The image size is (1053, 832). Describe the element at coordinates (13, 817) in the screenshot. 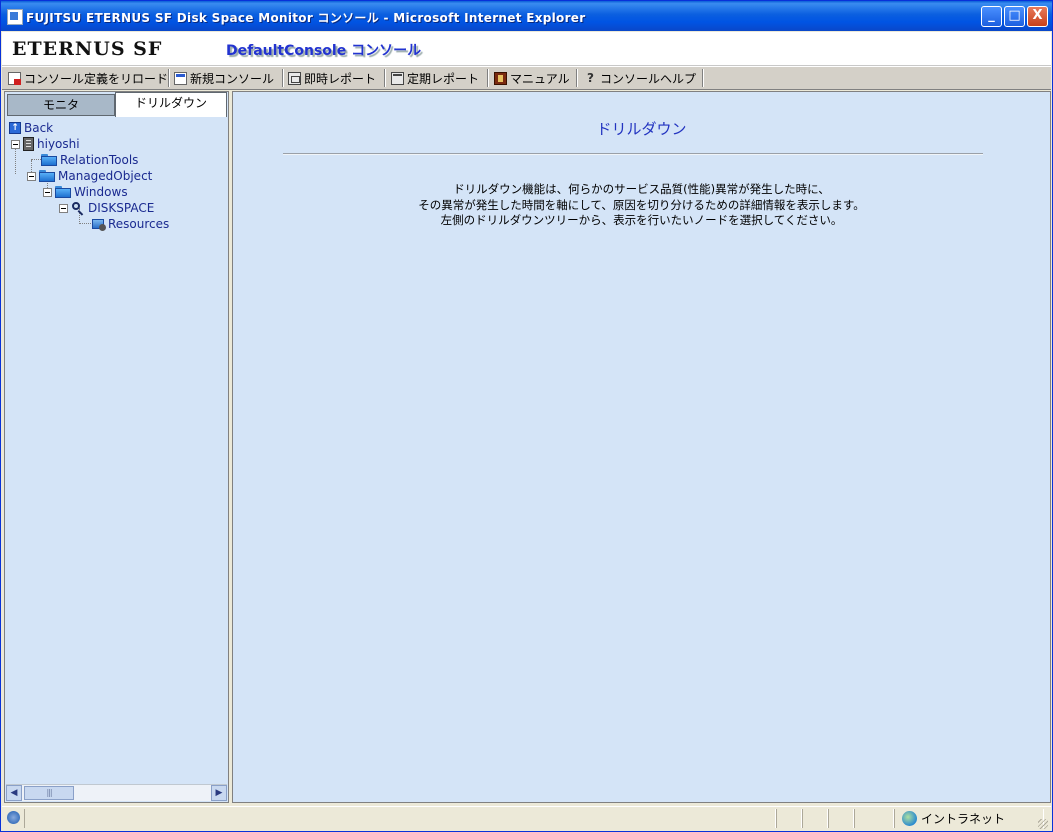

I see `ie-page-status-icon` at that location.